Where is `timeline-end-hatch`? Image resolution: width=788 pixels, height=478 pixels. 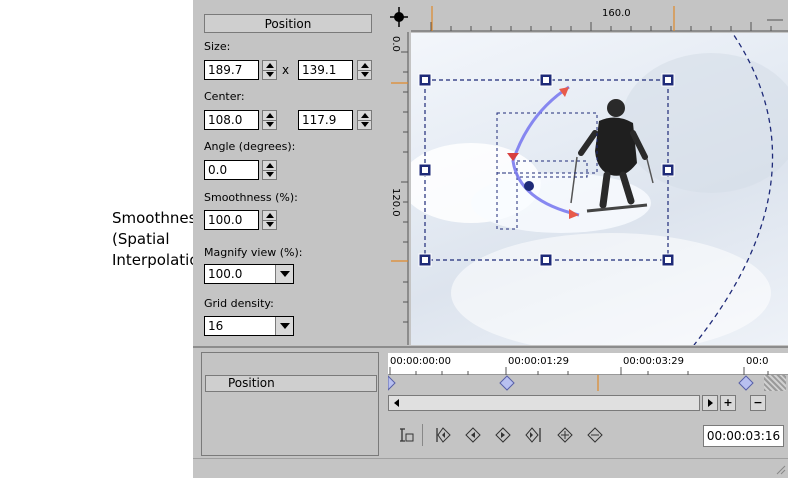
timeline-end-hatch is located at coordinates (775, 383).